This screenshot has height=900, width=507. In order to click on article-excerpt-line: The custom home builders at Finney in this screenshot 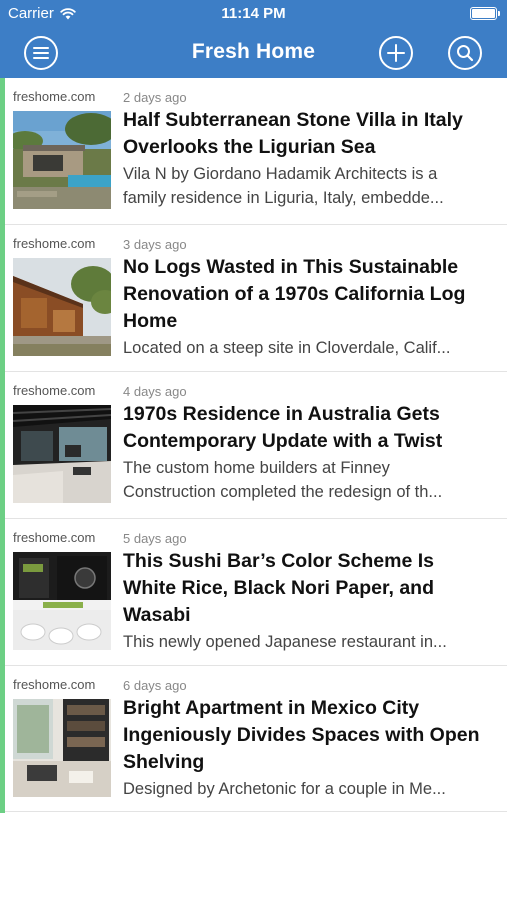, I will do `click(256, 468)`.